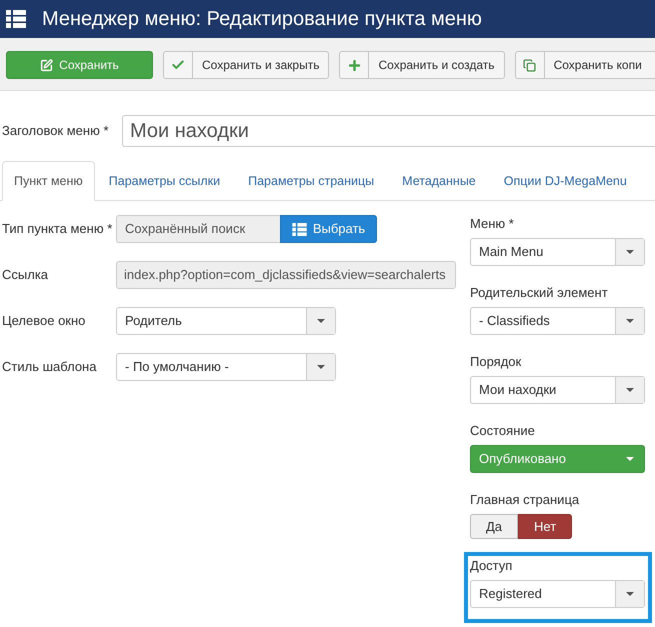  What do you see at coordinates (557, 594) in the screenshot?
I see `select-field: Registered` at bounding box center [557, 594].